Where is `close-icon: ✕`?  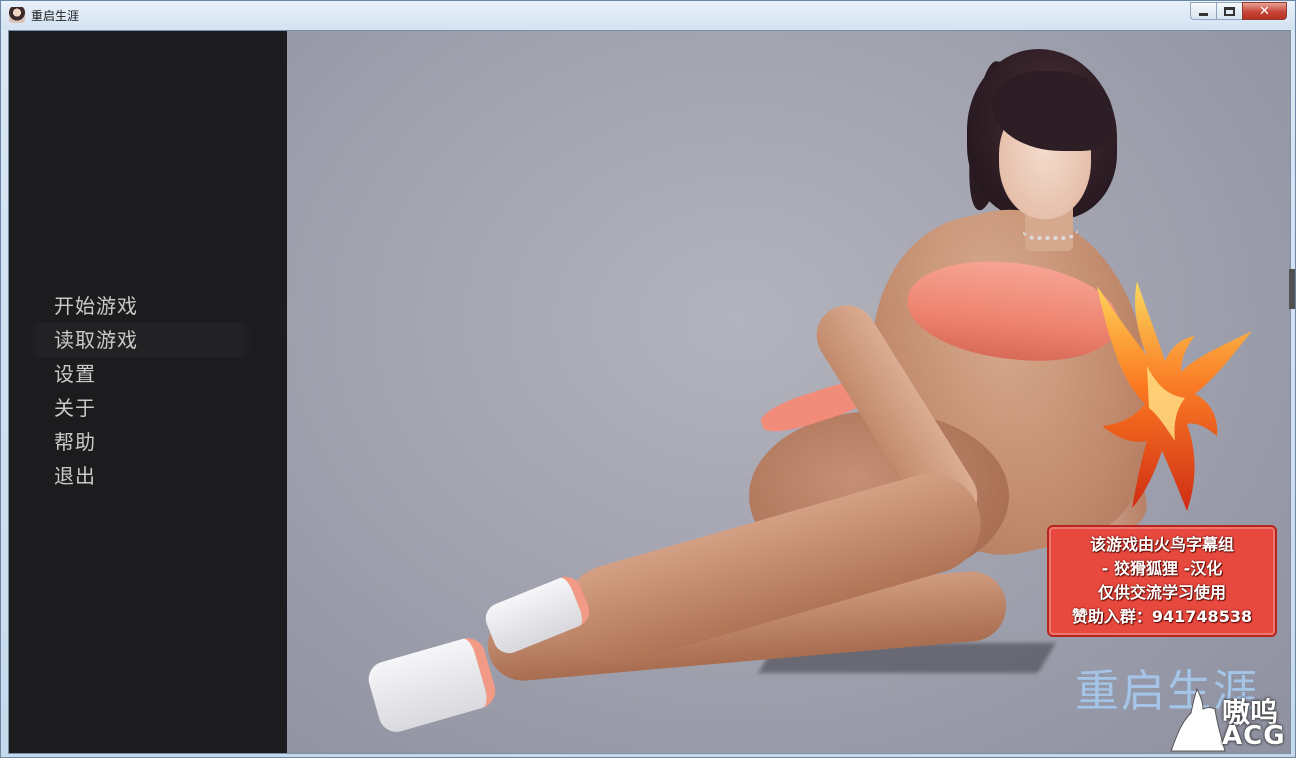
close-icon: ✕ is located at coordinates (1264, 11).